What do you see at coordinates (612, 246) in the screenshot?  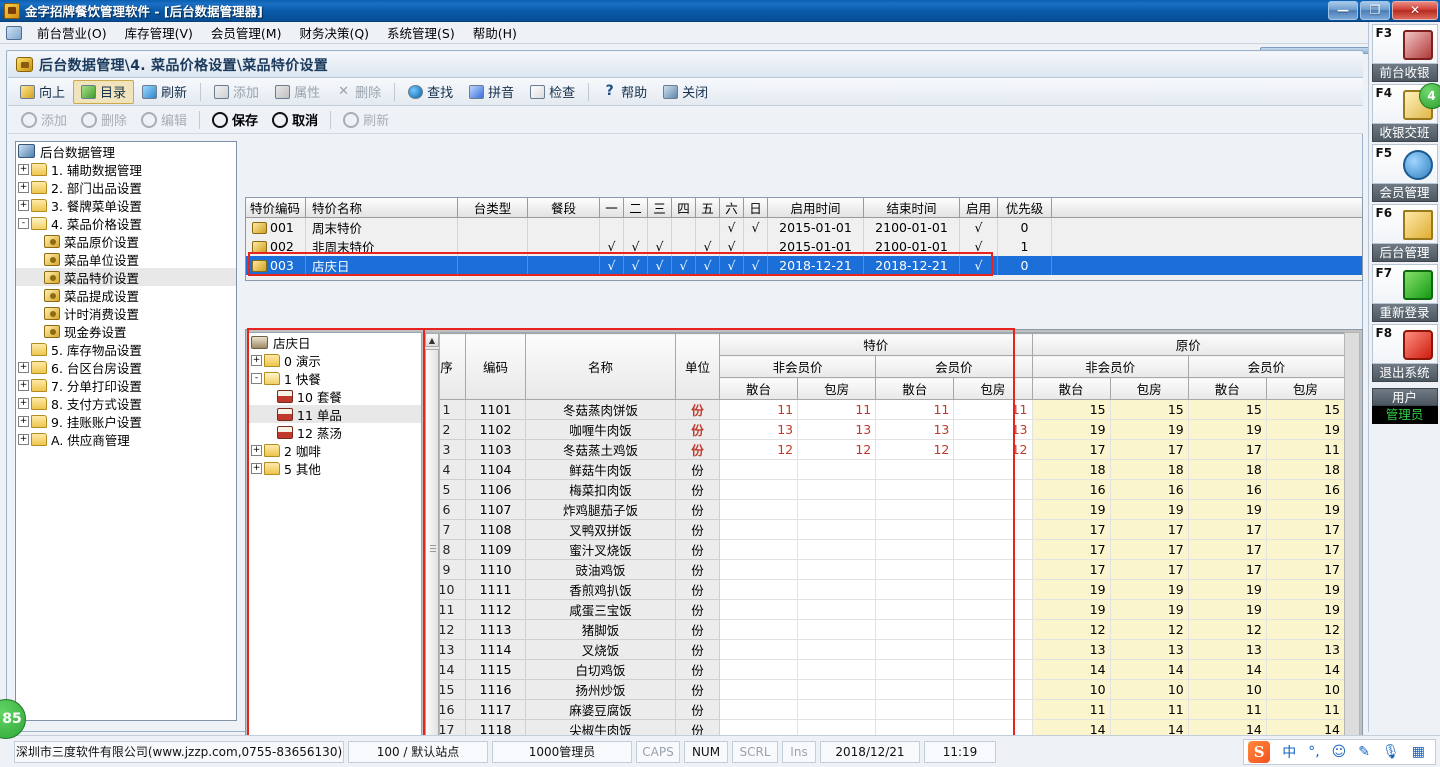 I see `row-1-day-0: √` at bounding box center [612, 246].